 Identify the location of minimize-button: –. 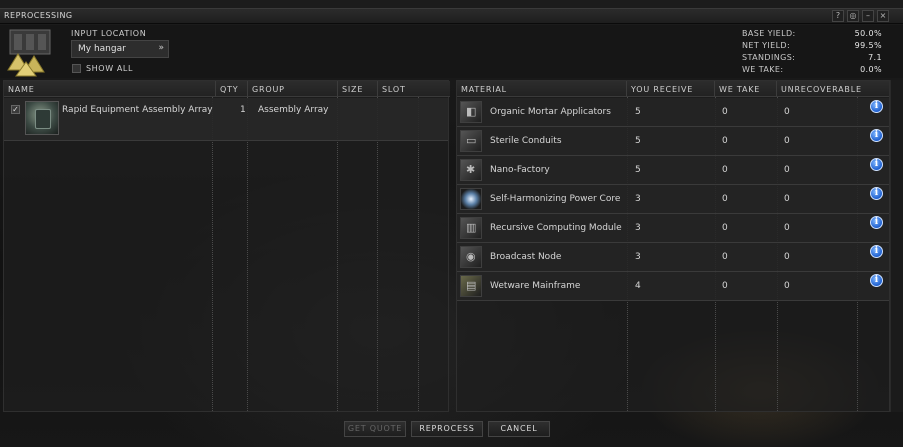
(868, 16).